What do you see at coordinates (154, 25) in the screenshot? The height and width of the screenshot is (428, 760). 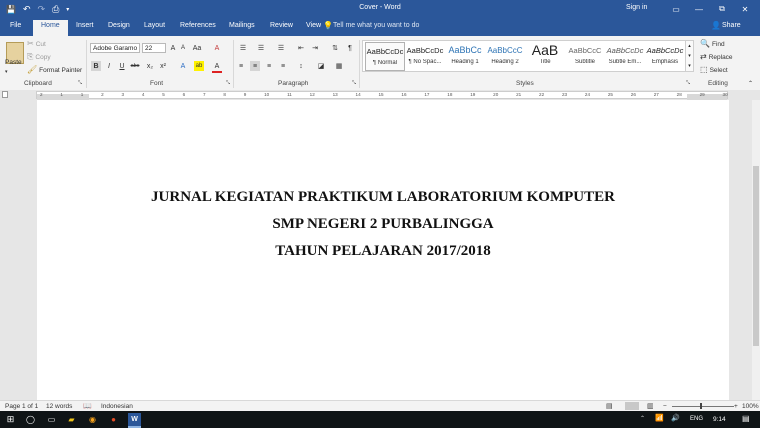 I see `tab-layout: Layout` at bounding box center [154, 25].